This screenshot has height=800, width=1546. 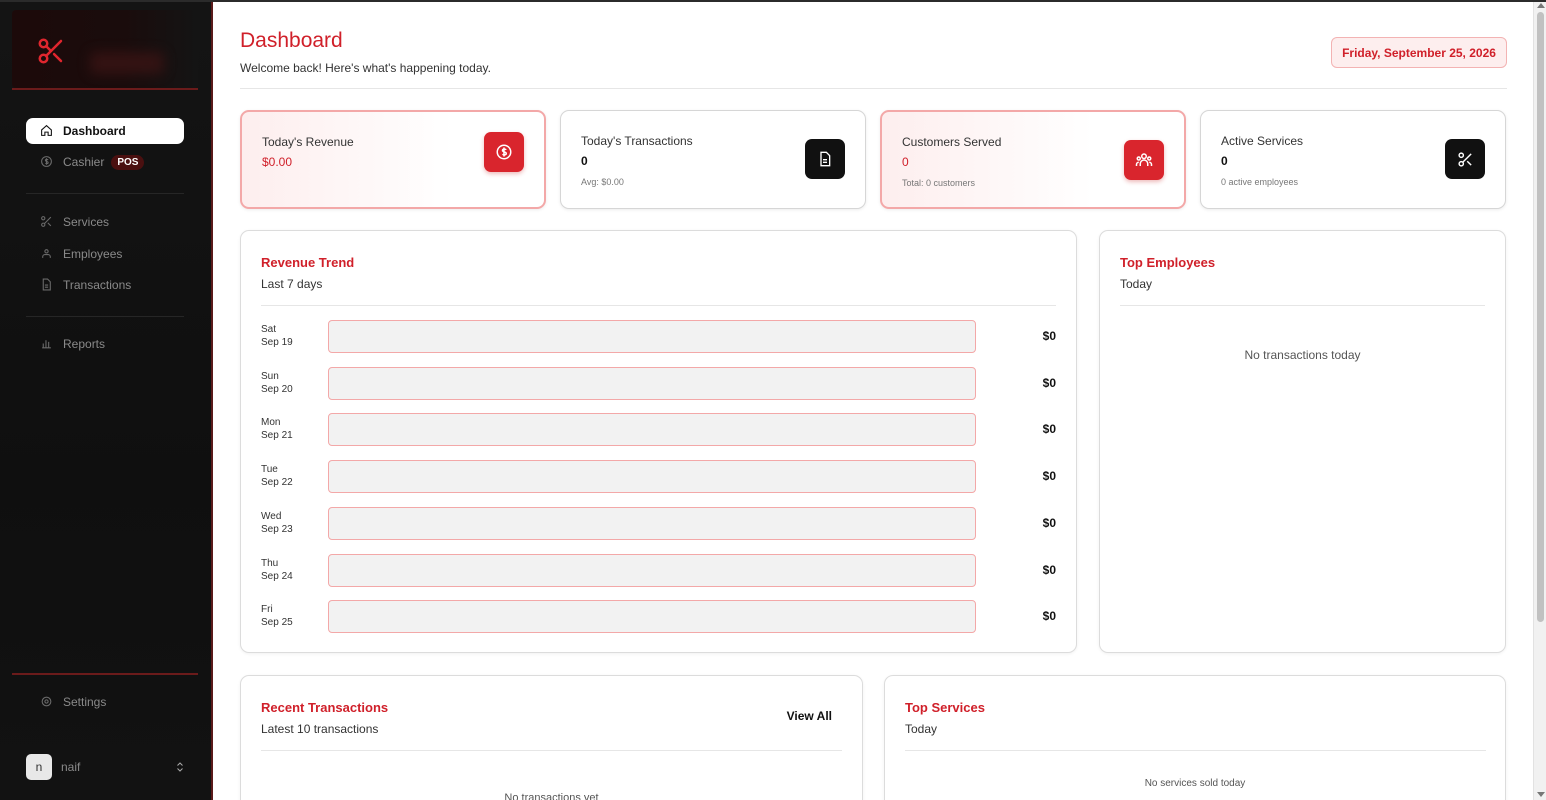 I want to click on scissors-logo-icon, so click(x=50, y=51).